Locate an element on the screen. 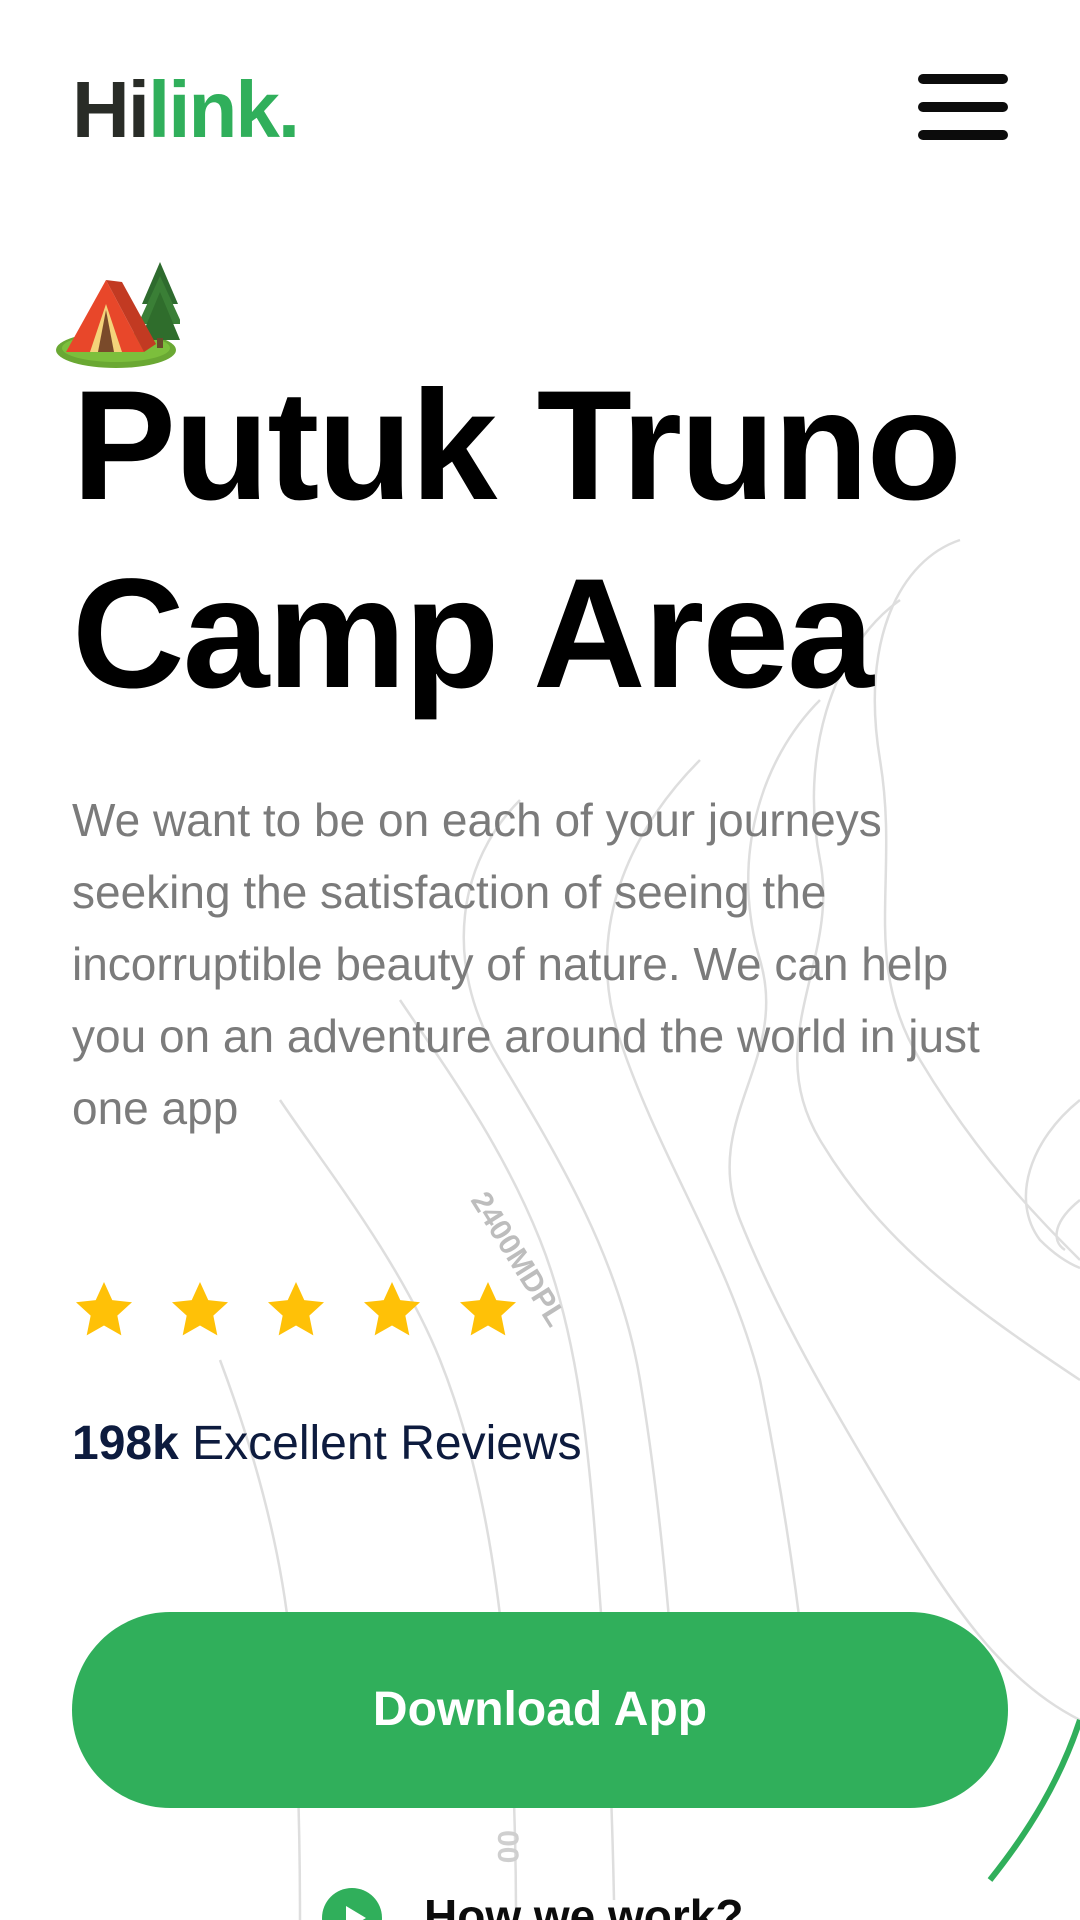 Image resolution: width=1080 pixels, height=1920 pixels. logo-suffix: link. is located at coordinates (224, 109).